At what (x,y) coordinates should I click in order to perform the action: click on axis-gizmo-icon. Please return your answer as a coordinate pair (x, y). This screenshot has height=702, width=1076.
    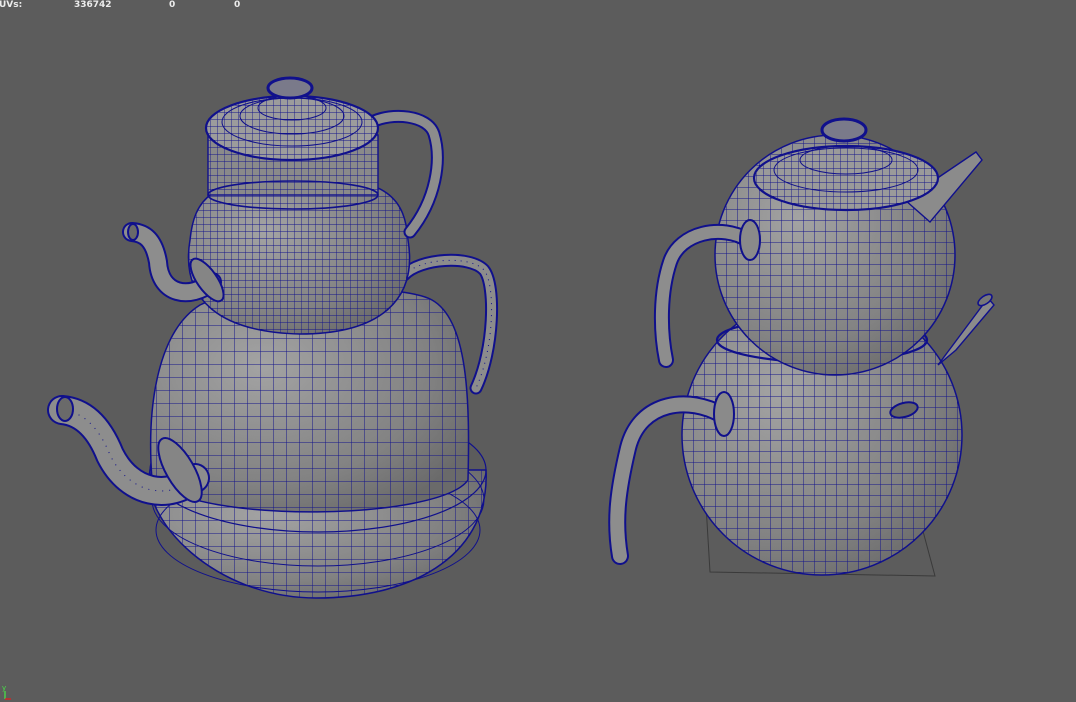
    Looking at the image, I should click on (7, 695).